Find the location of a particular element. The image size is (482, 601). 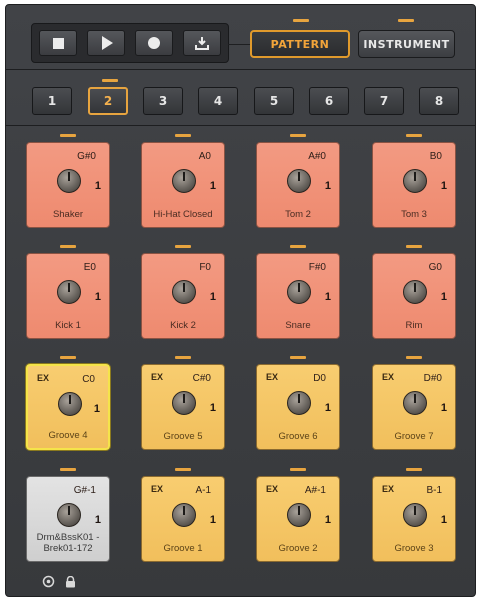

drum-pad: G#-1 1 Drm&BssK01 - Brek01-172 is located at coordinates (68, 519).